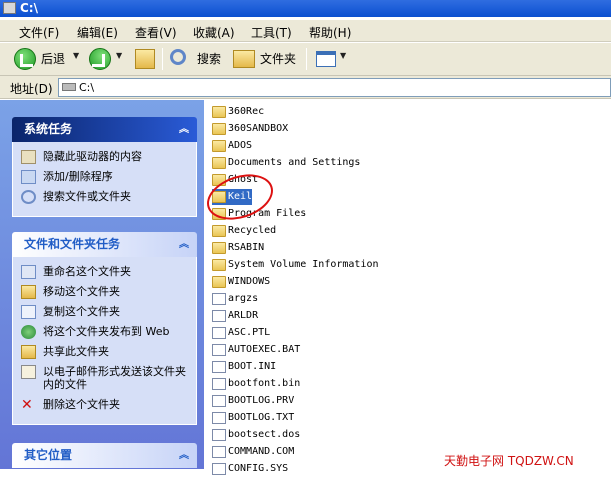 Image resolution: width=611 pixels, height=477 pixels. What do you see at coordinates (76, 55) in the screenshot?
I see `back-dropdown-icon: ▼` at bounding box center [76, 55].